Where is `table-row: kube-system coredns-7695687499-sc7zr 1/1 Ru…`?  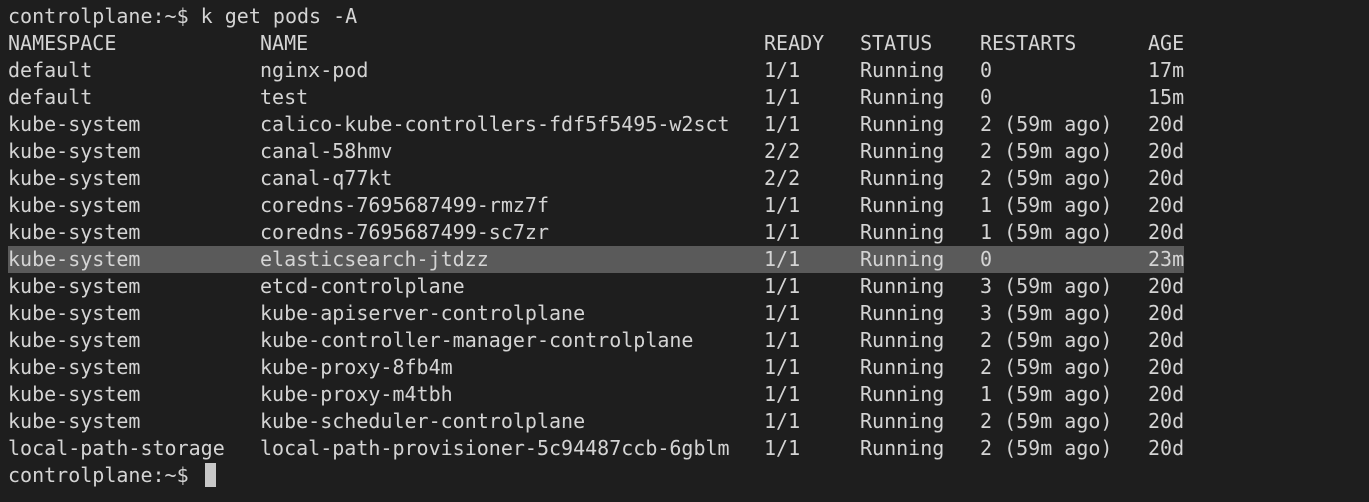
table-row: kube-system coredns-7695687499-sc7zr 1/1 Ru… is located at coordinates (596, 232).